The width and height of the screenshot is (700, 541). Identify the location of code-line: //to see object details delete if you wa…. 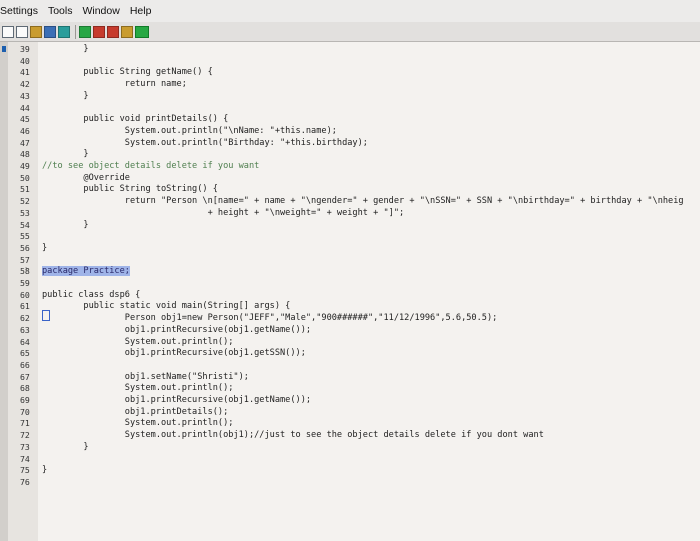
(151, 166).